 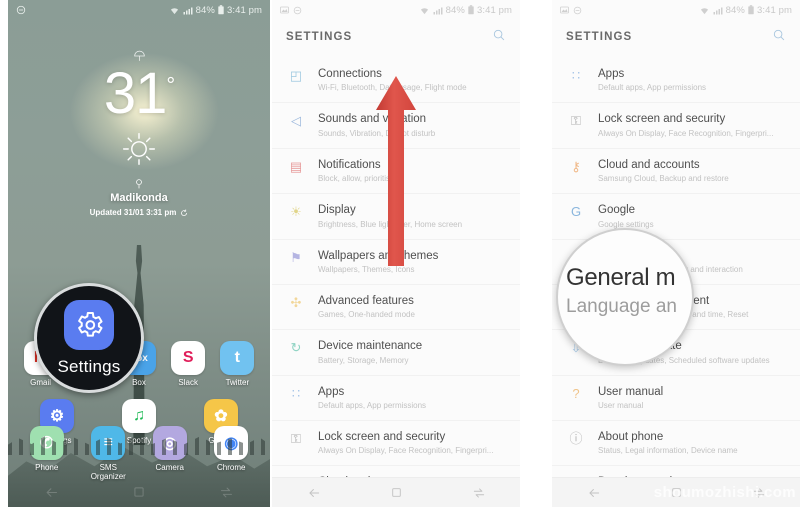 I want to click on key-icon: ⚷, so click(x=576, y=166).